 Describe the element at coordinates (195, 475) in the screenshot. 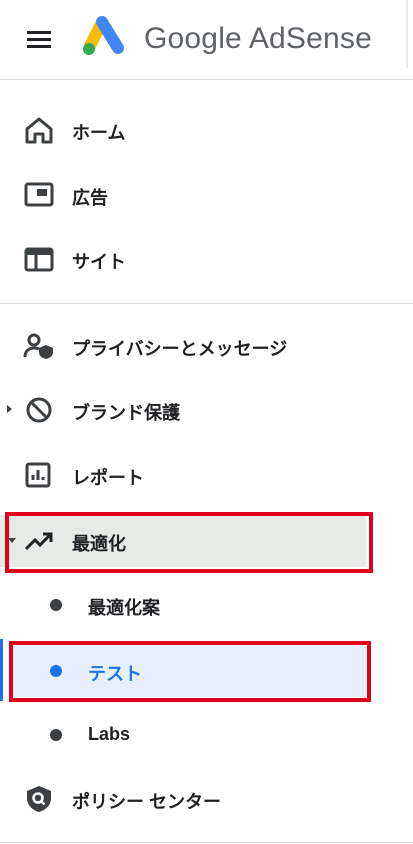

I see `nav-item-reports: レポート` at that location.